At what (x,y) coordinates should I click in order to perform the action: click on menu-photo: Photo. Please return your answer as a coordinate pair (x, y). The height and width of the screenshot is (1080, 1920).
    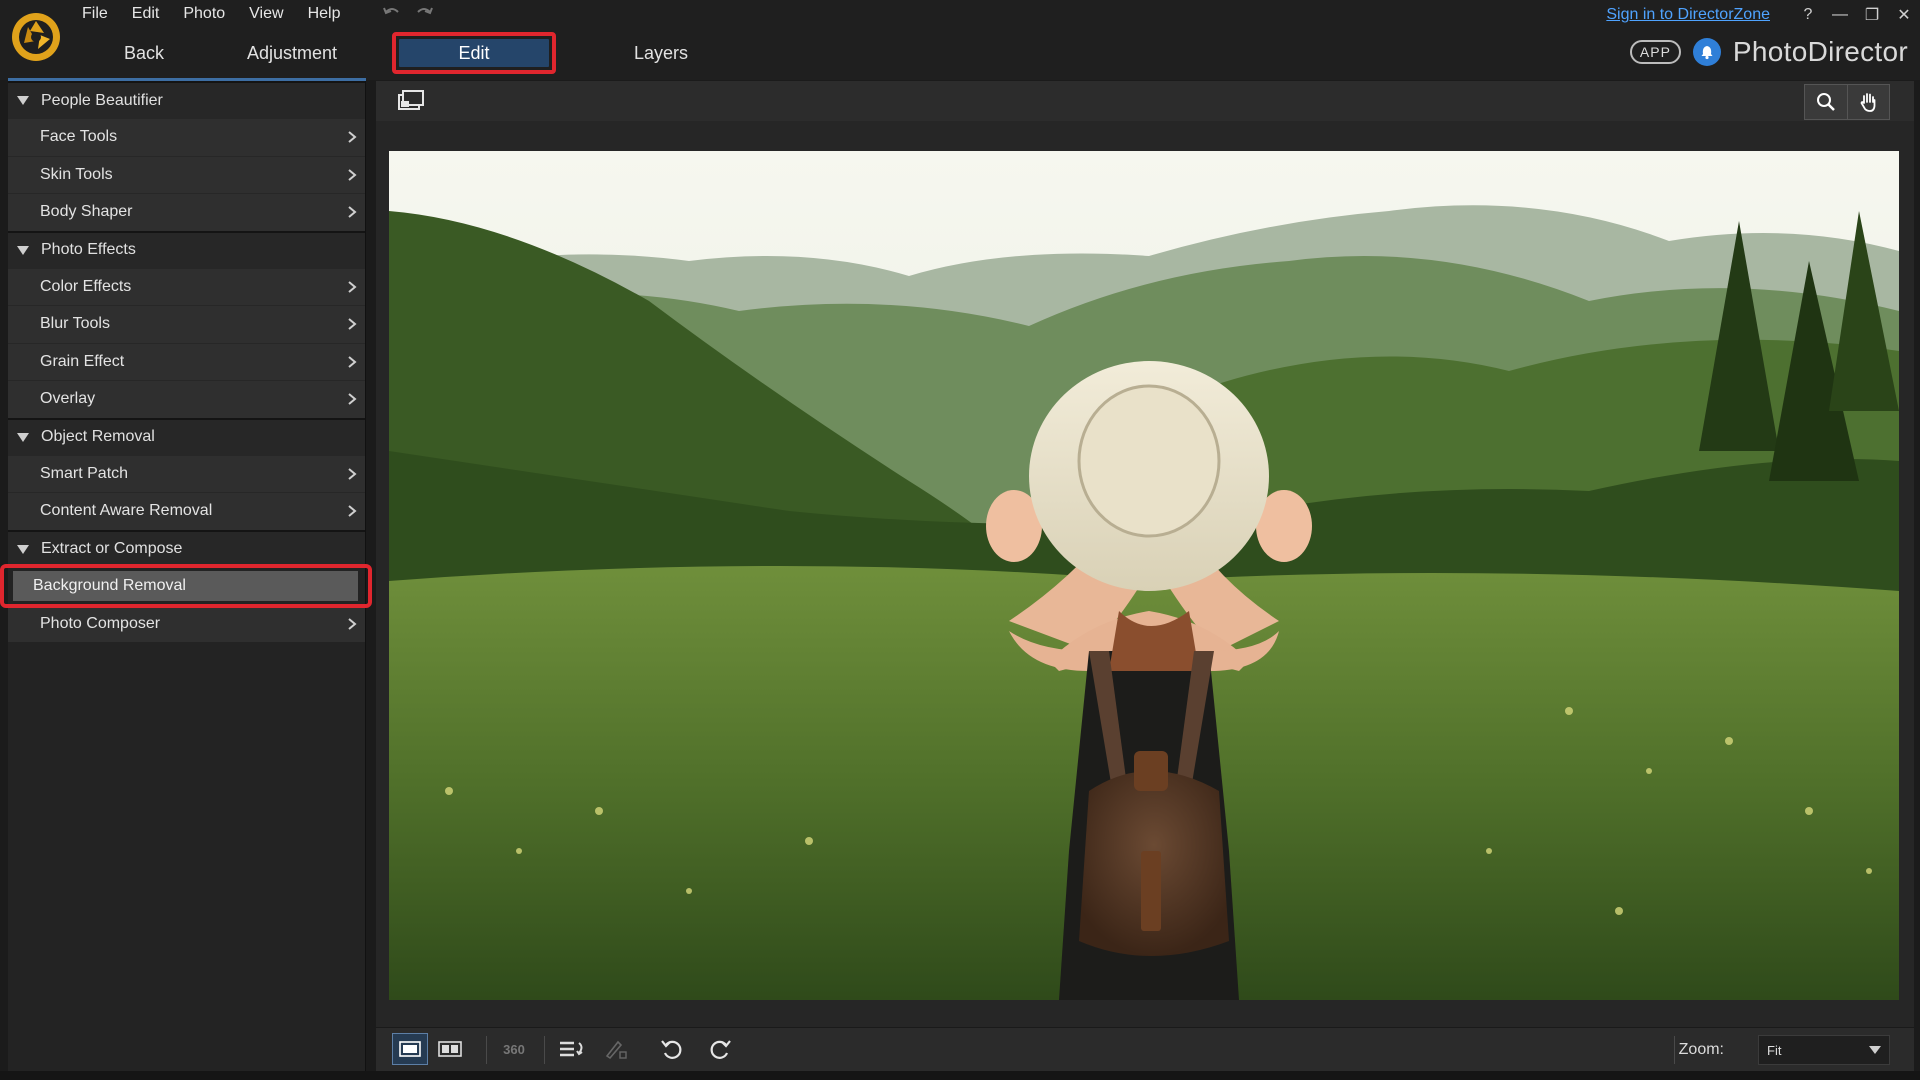
    Looking at the image, I should click on (204, 14).